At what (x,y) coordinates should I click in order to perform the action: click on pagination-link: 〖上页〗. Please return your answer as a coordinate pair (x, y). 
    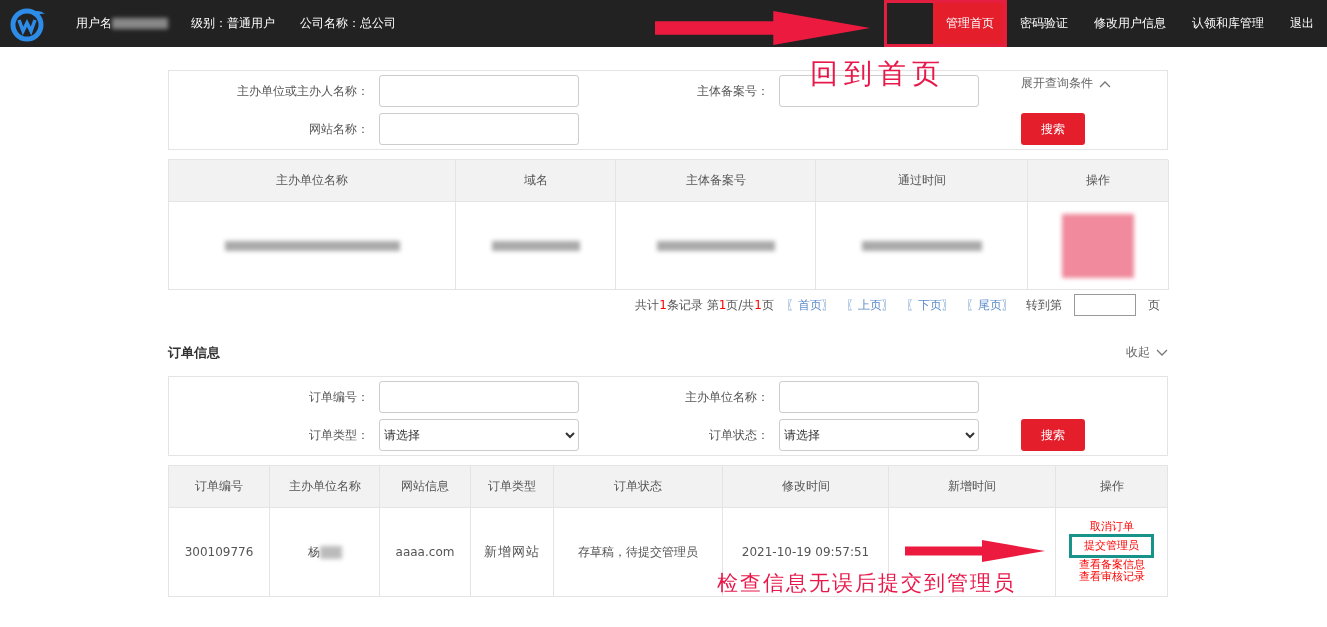
    Looking at the image, I should click on (870, 305).